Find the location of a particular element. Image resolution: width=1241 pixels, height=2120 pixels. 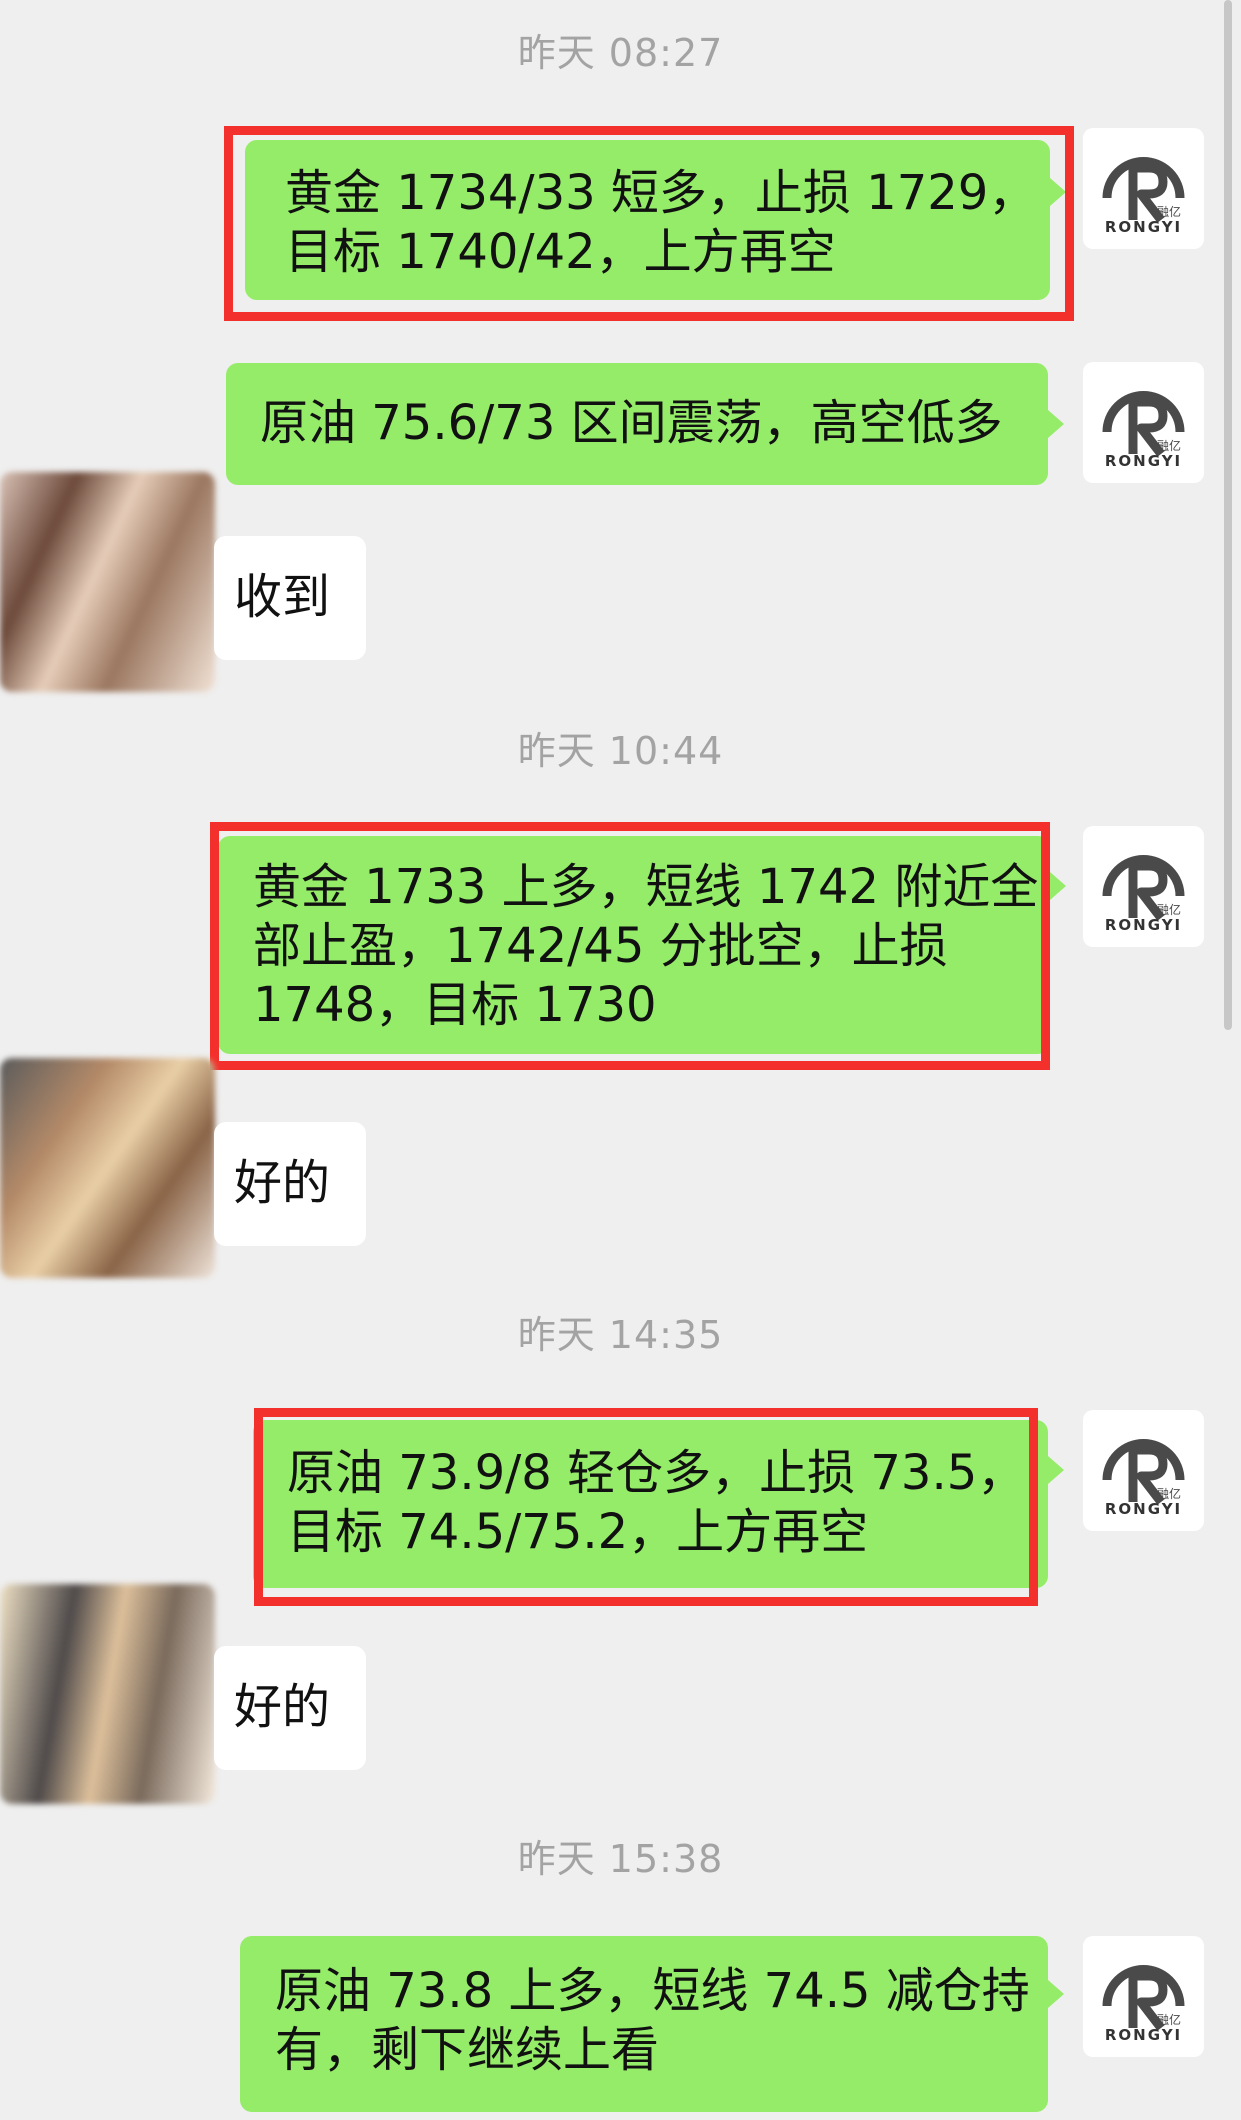

timestamp: 昨天 10:44 is located at coordinates (620, 751).